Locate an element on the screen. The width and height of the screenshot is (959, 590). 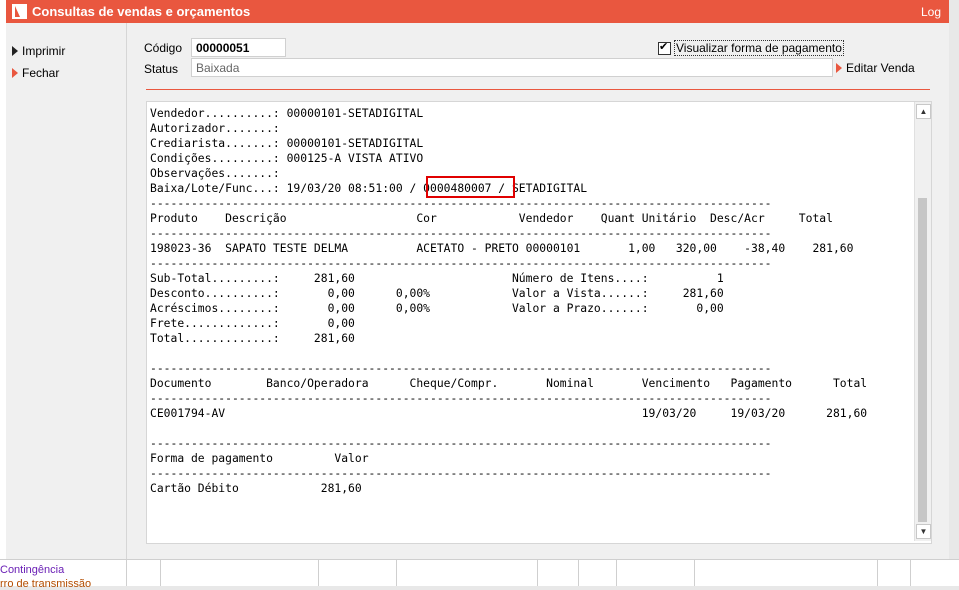
background-contingencia-label: Contingência is located at coordinates (32, 570).